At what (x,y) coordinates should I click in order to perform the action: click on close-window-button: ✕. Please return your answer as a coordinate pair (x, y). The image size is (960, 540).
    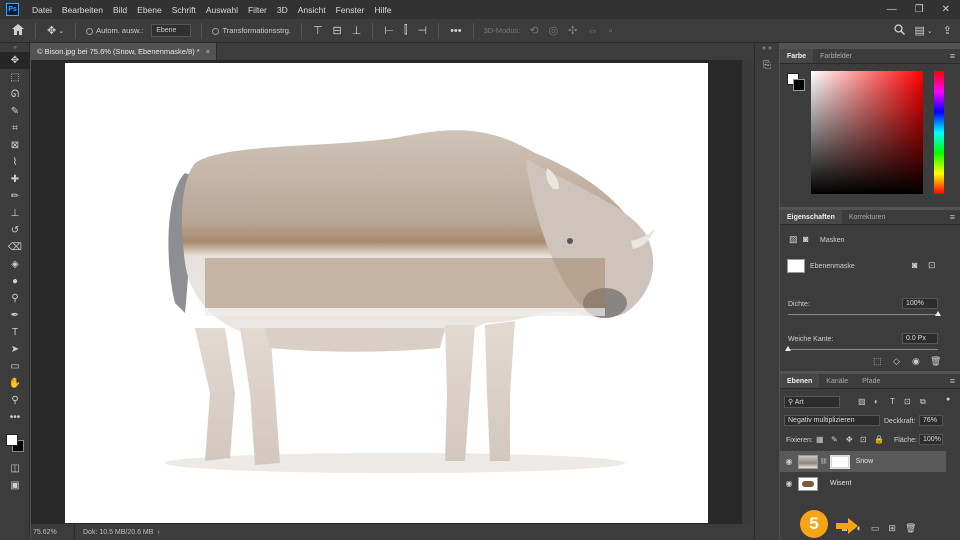
    Looking at the image, I should click on (946, 9).